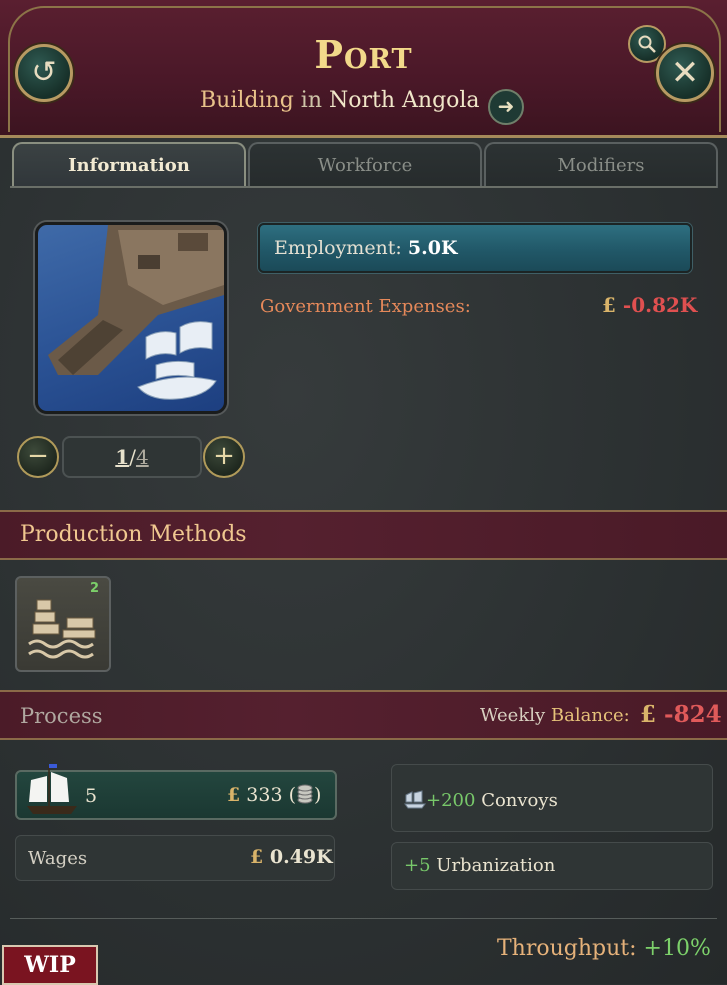 This screenshot has width=727, height=985. I want to click on production-method-tile: 2, so click(63, 624).